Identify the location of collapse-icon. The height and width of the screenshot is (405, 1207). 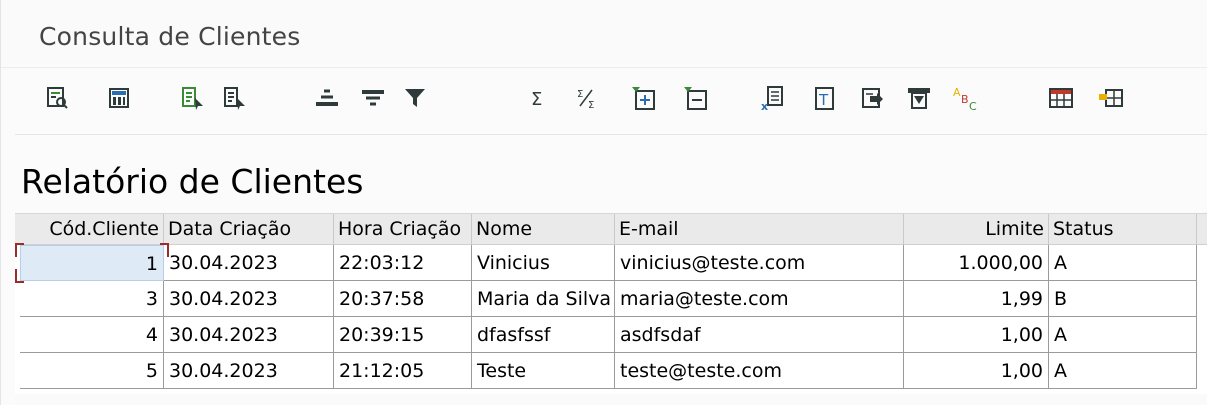
(695, 98).